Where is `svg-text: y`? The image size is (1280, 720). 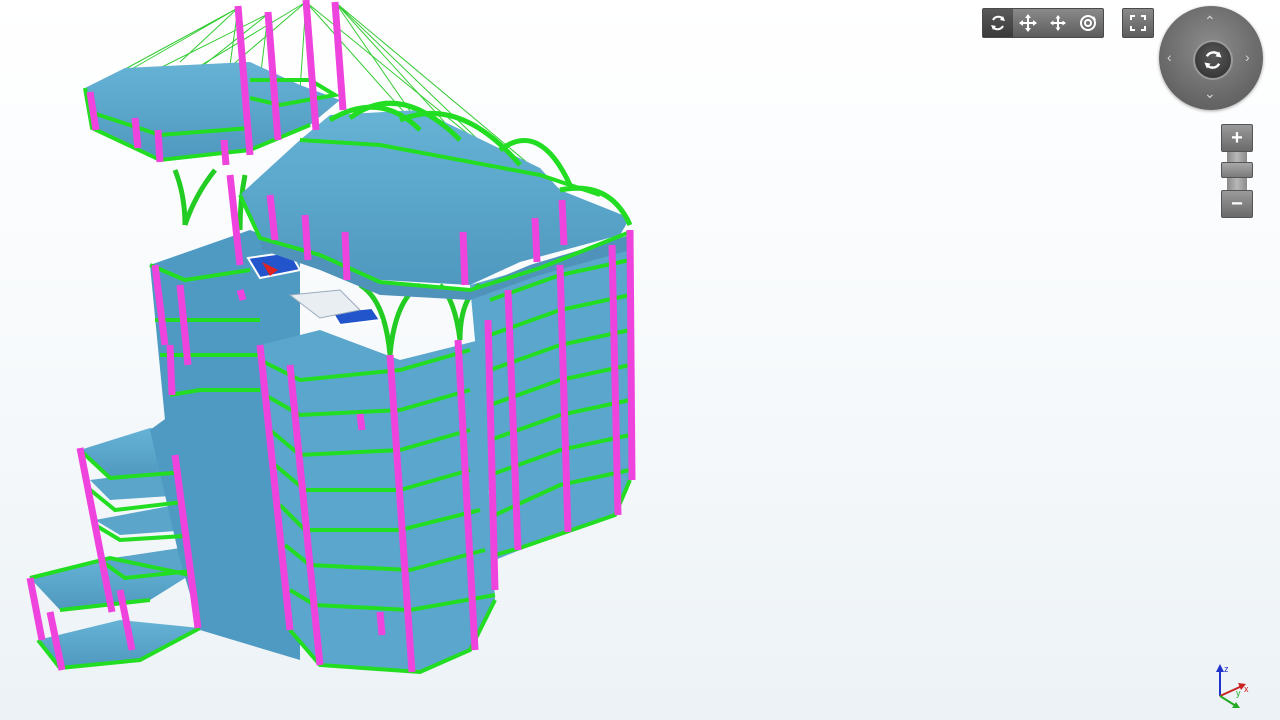
svg-text: y is located at coordinates (1238, 693).